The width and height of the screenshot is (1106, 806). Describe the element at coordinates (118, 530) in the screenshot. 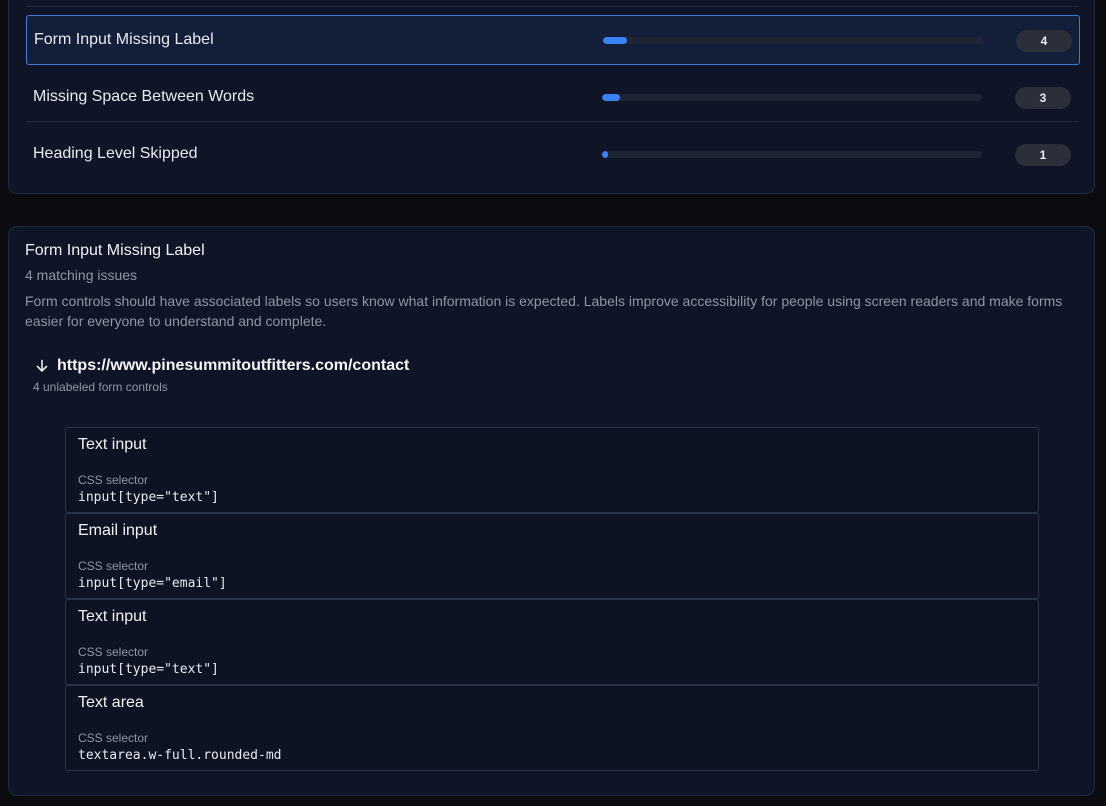

I see `control-type: Email input` at that location.